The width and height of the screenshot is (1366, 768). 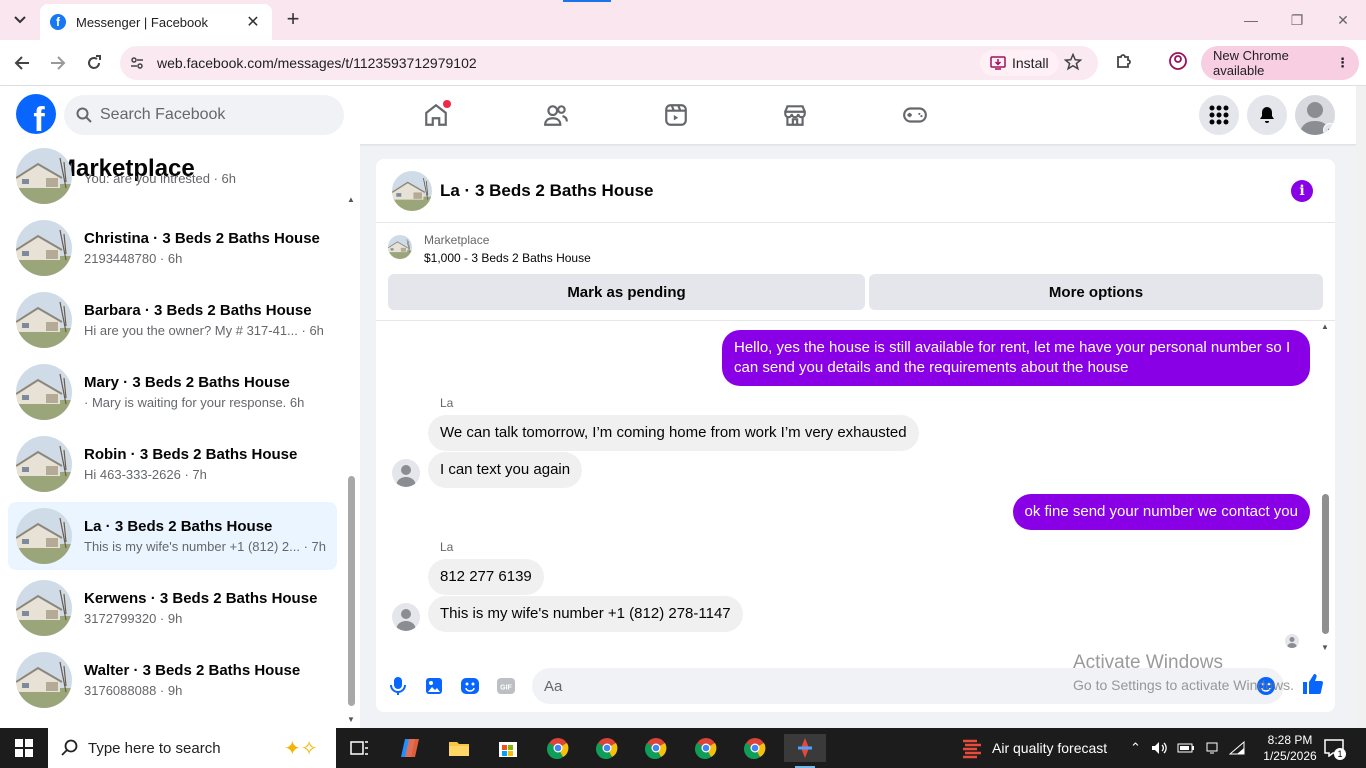 I want to click on facebook-favicon-icon: f, so click(x=58, y=22).